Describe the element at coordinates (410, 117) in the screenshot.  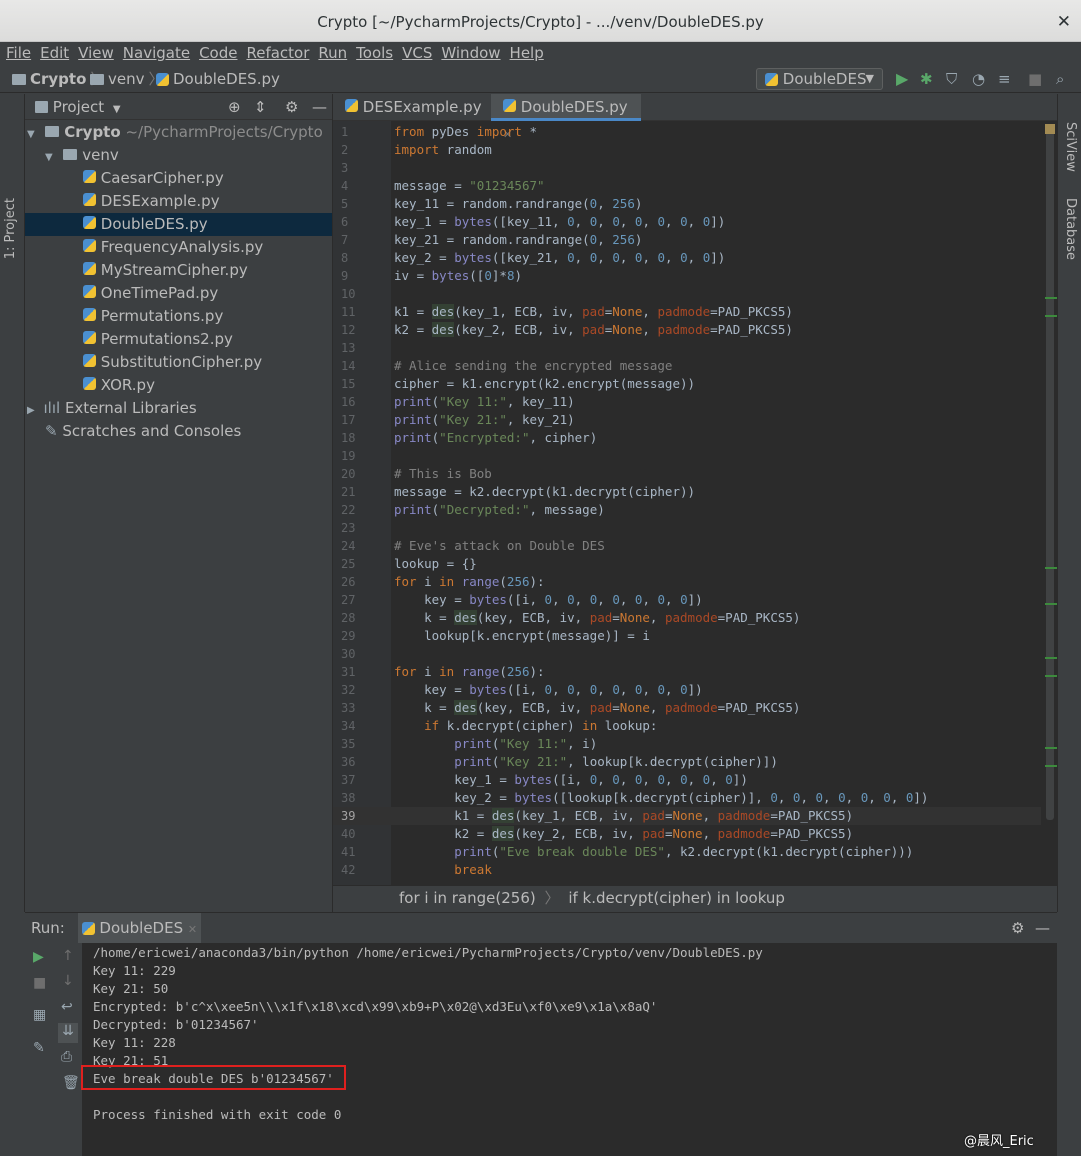
I see `tab-desexample: DESExample.py ✕` at that location.